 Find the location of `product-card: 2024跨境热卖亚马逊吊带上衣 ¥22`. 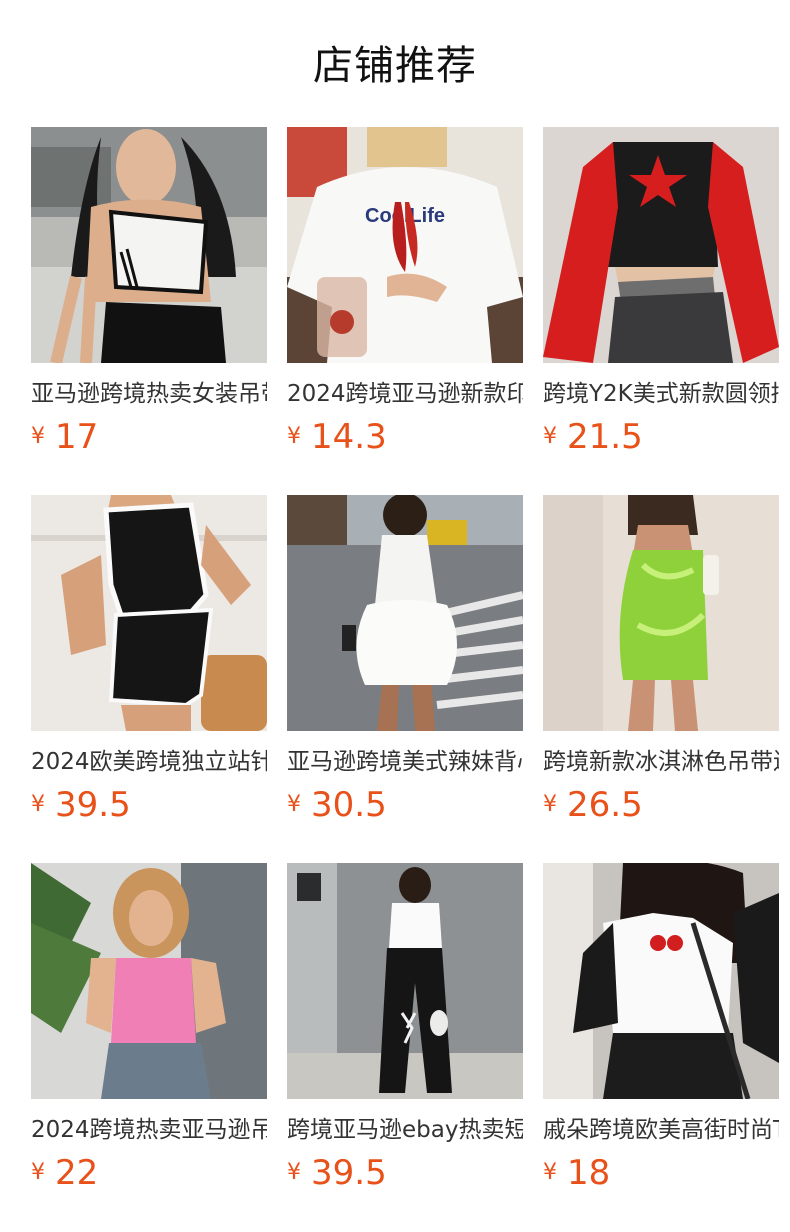

product-card: 2024跨境热卖亚马逊吊带上衣 ¥22 is located at coordinates (149, 1028).